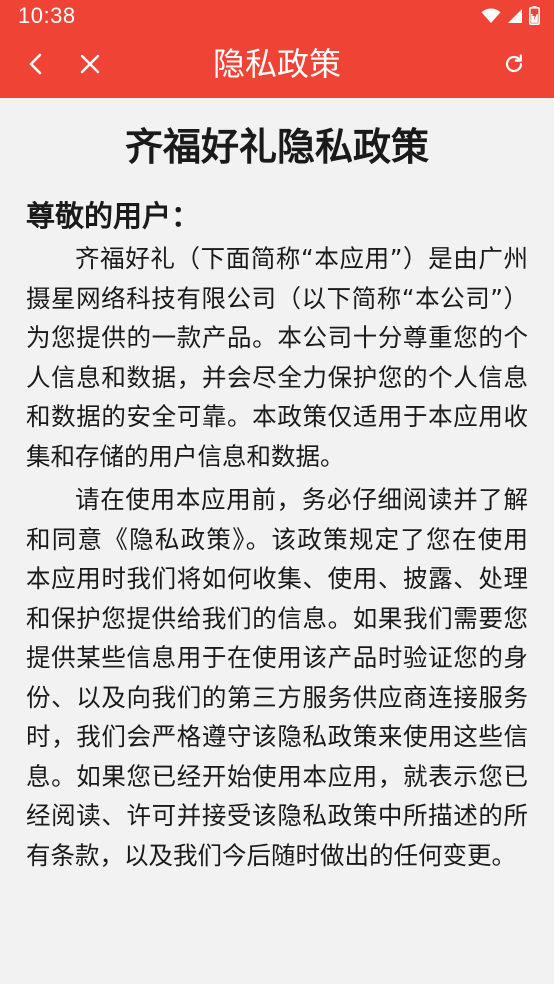 The image size is (554, 984). Describe the element at coordinates (277, 16) in the screenshot. I see `status-bar: 10:38` at that location.